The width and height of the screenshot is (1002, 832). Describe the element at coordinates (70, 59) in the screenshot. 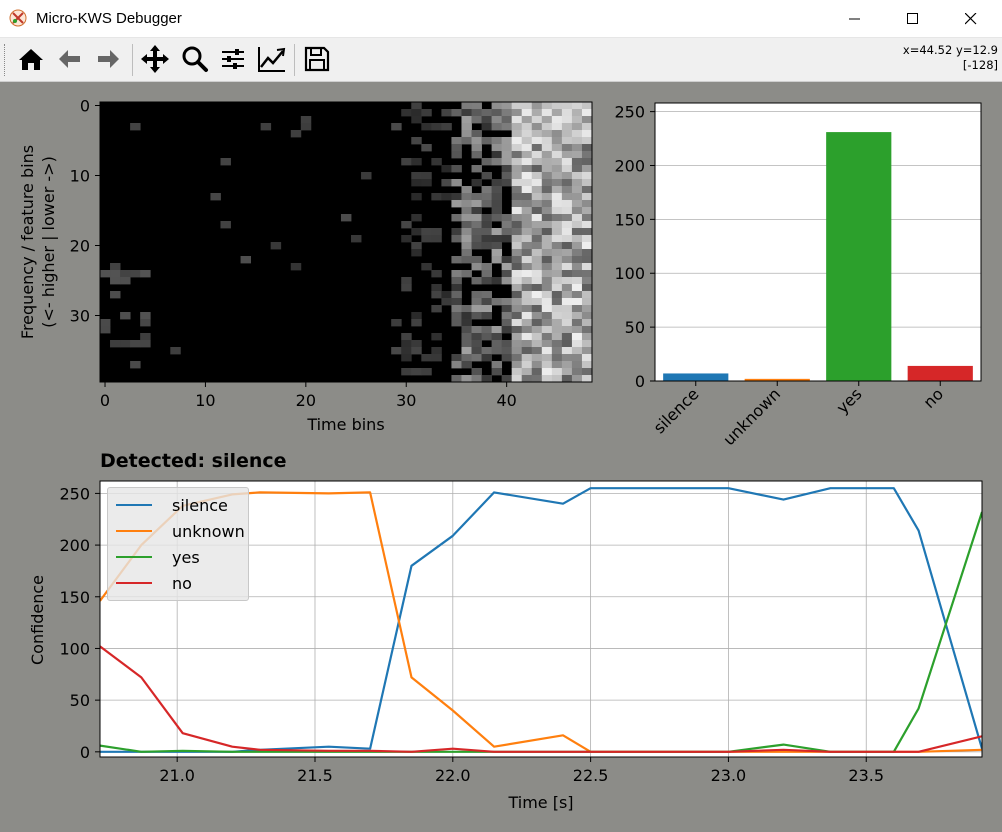

I see `back-button` at that location.